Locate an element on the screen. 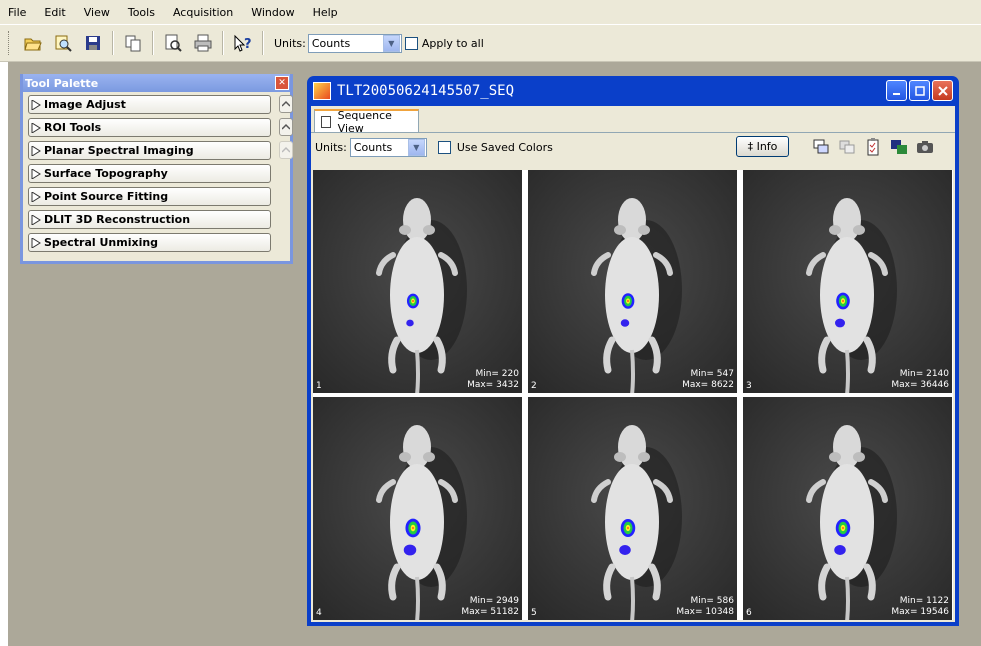 The image size is (981, 646). palette-row: DLIT 3D Reconstruction is located at coordinates (159, 219).